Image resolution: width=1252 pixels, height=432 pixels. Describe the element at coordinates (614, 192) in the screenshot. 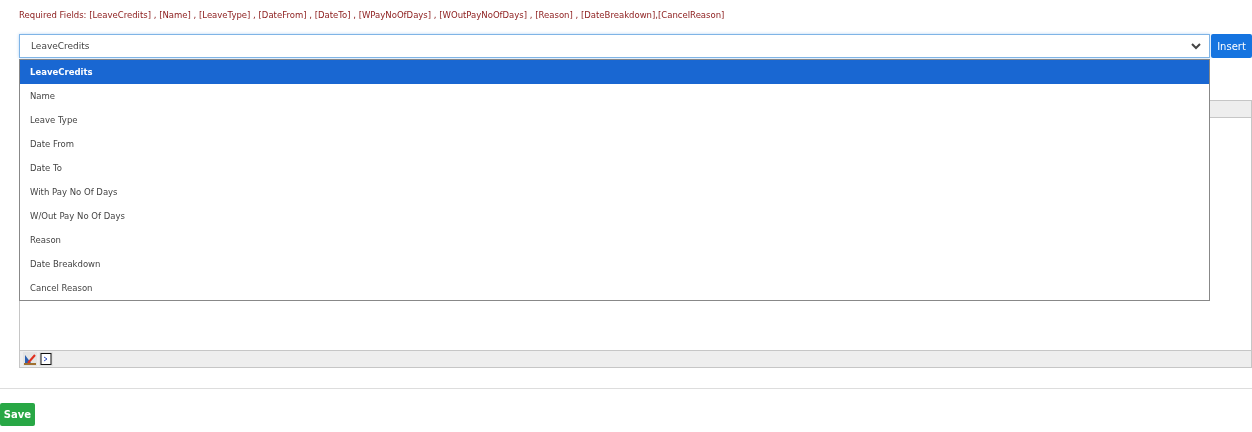

I see `dropdown-option: With Pay No Of Days` at that location.